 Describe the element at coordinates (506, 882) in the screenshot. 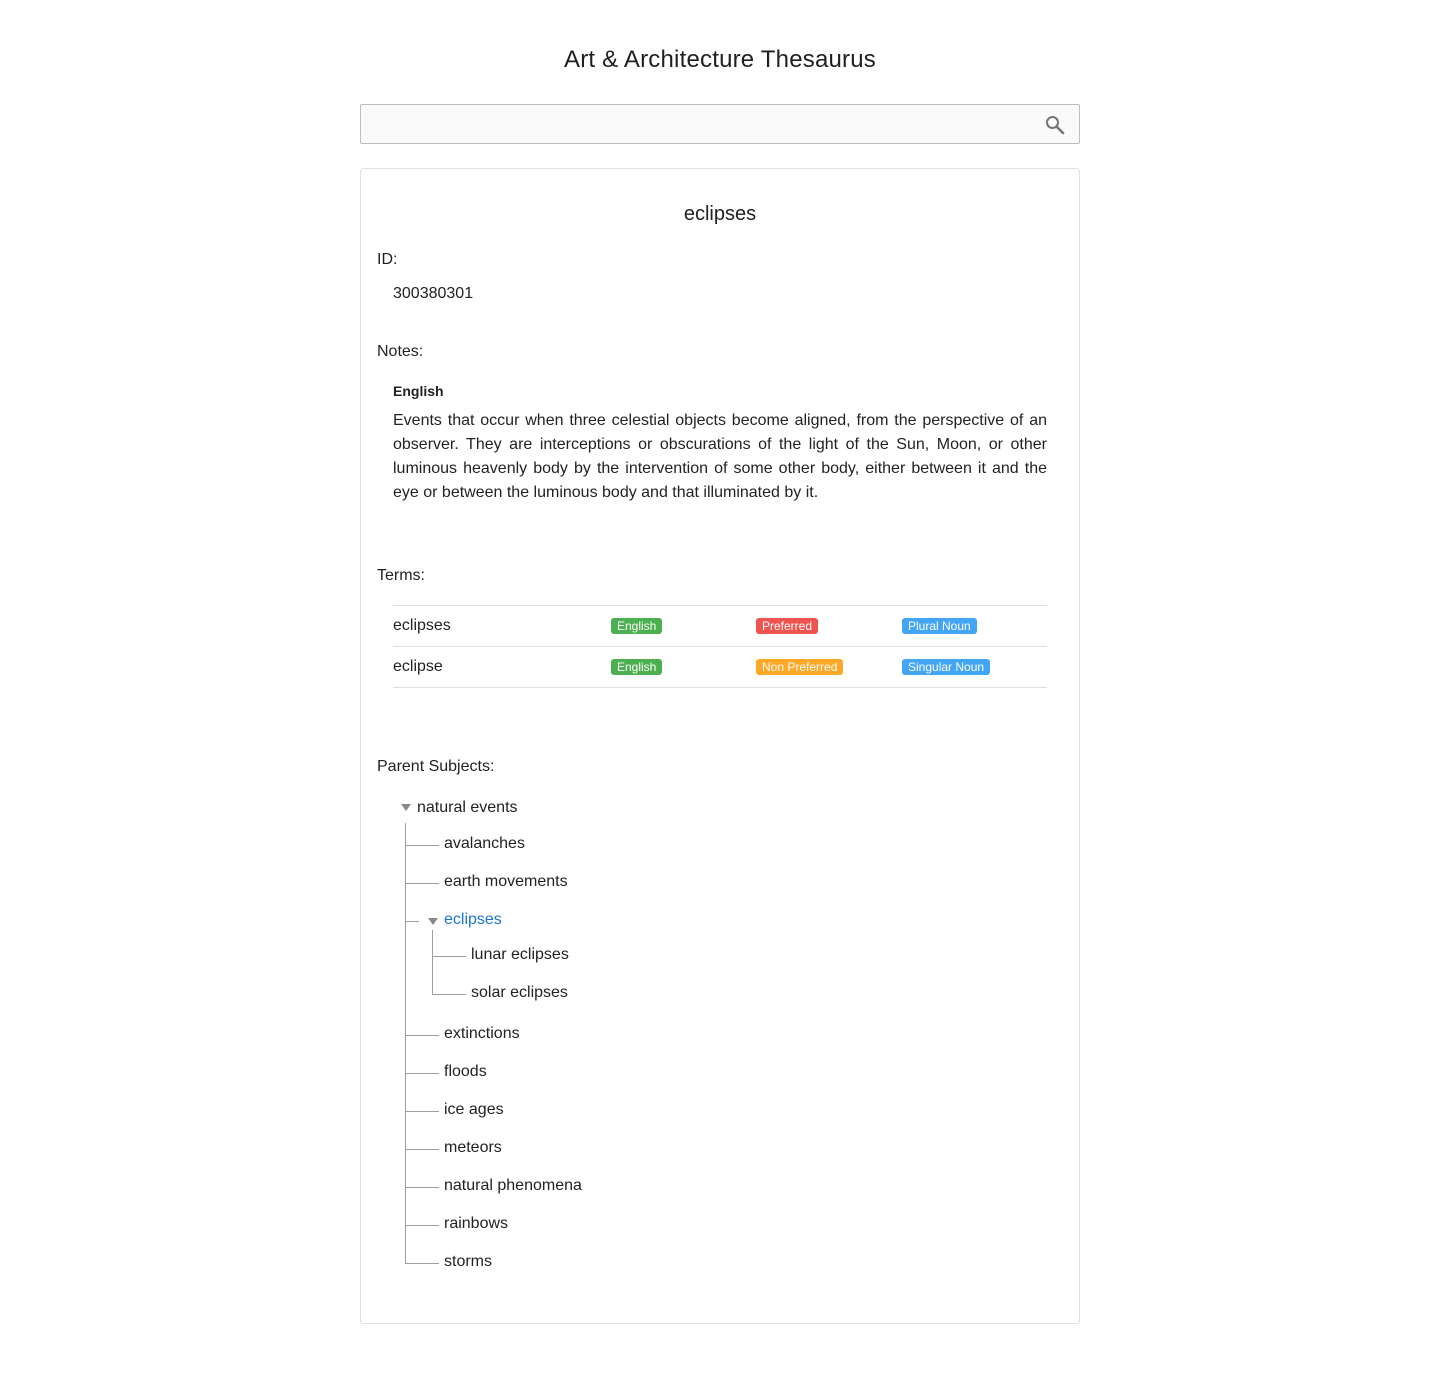

I see `tree-item: earth movements` at that location.